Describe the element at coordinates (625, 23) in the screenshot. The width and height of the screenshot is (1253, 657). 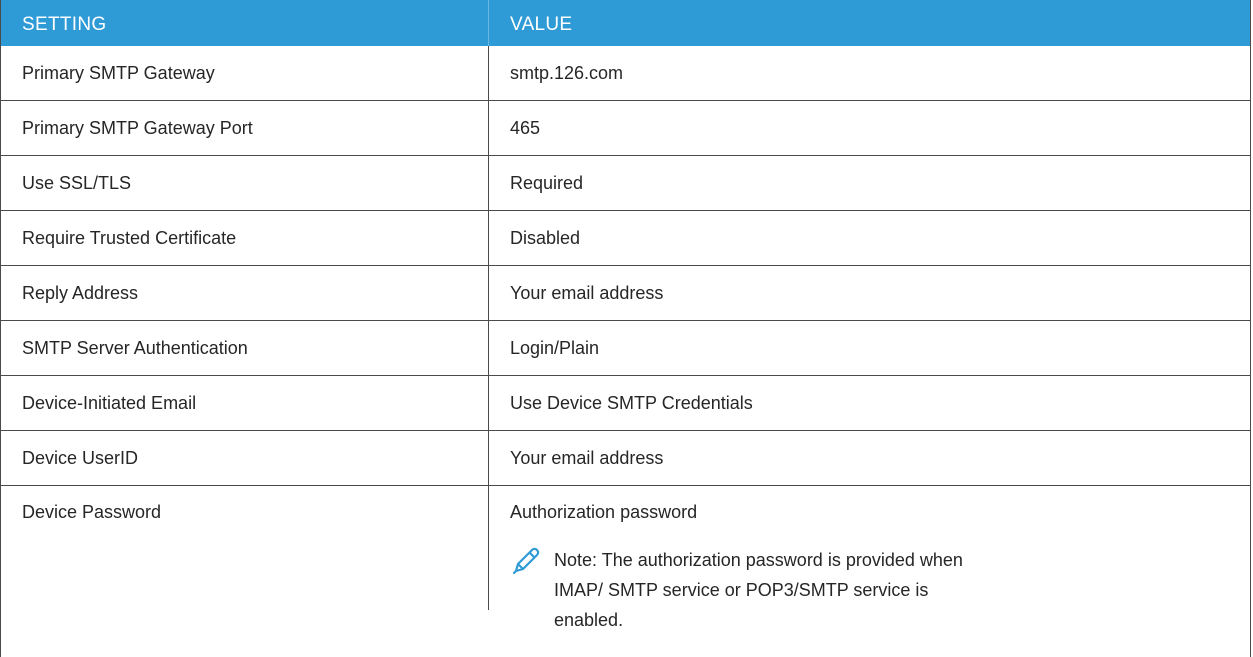
I see `table-header-row: SETTING VALUE` at that location.